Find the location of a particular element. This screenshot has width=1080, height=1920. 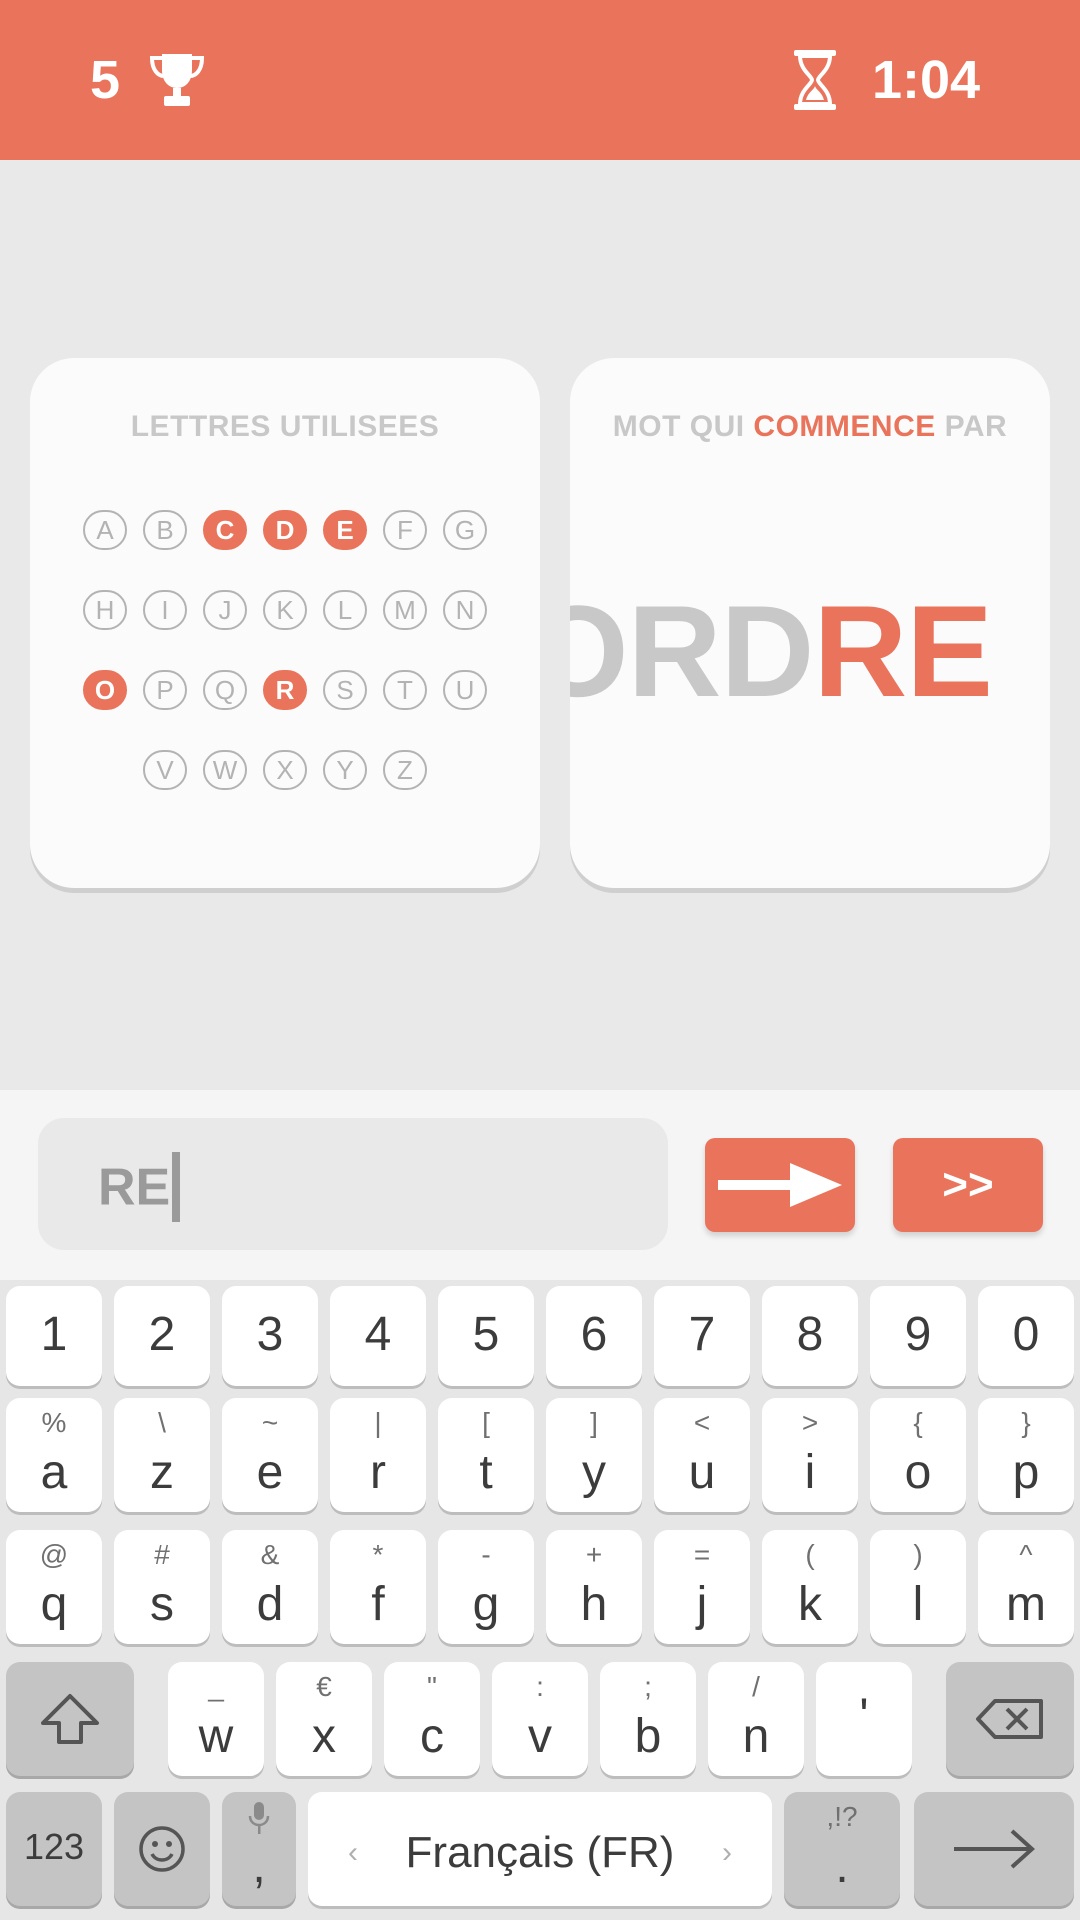

key-e: ~ e is located at coordinates (270, 1455).